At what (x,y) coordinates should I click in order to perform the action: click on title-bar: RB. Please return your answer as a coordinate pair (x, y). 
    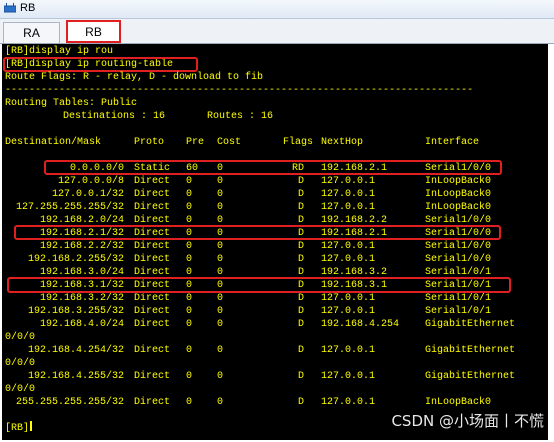
    Looking at the image, I should click on (277, 9).